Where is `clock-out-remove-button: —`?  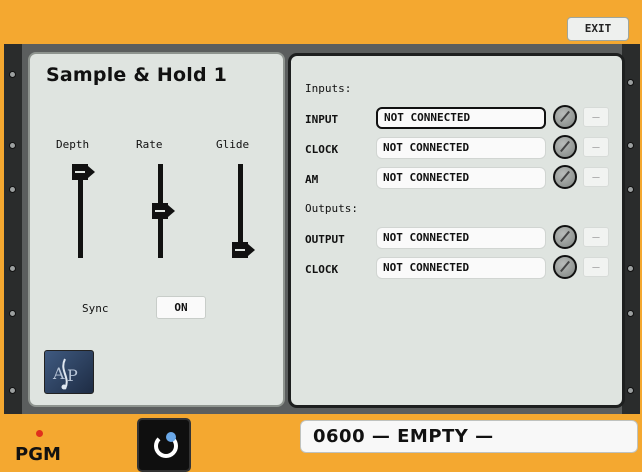
clock-out-remove-button: — is located at coordinates (596, 267).